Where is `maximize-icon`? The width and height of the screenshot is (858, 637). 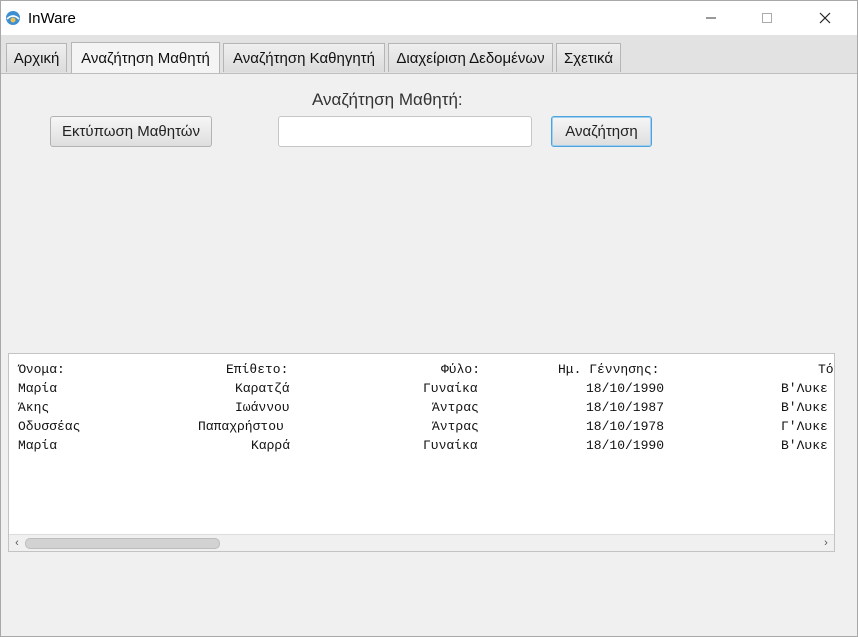 maximize-icon is located at coordinates (767, 18).